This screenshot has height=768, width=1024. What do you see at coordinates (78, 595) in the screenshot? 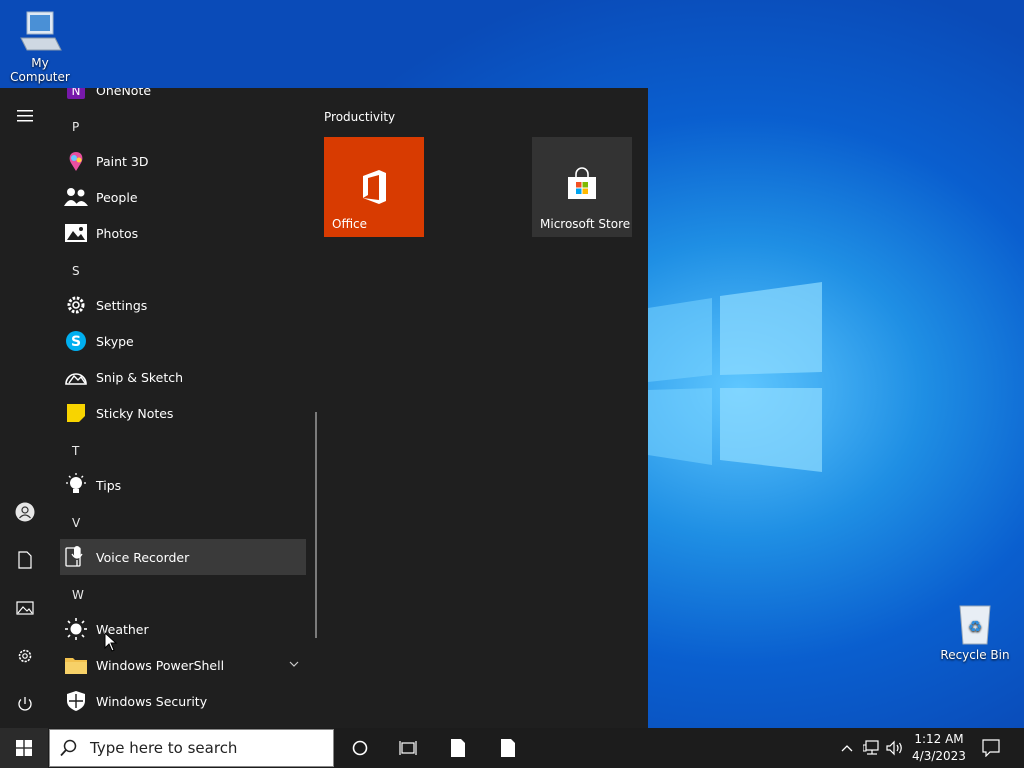
I see `section-letter: W` at bounding box center [78, 595].